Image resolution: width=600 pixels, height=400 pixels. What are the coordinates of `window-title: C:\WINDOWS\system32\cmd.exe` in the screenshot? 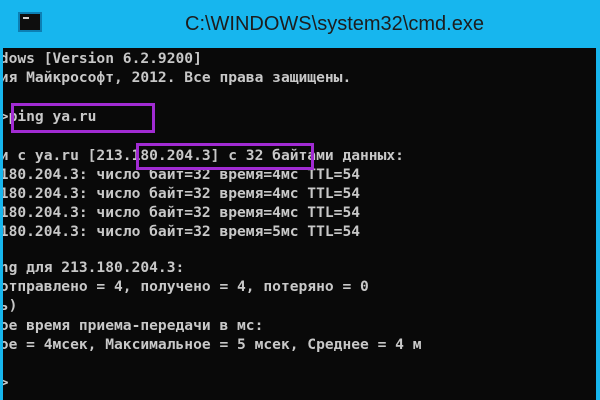 It's located at (334, 24).